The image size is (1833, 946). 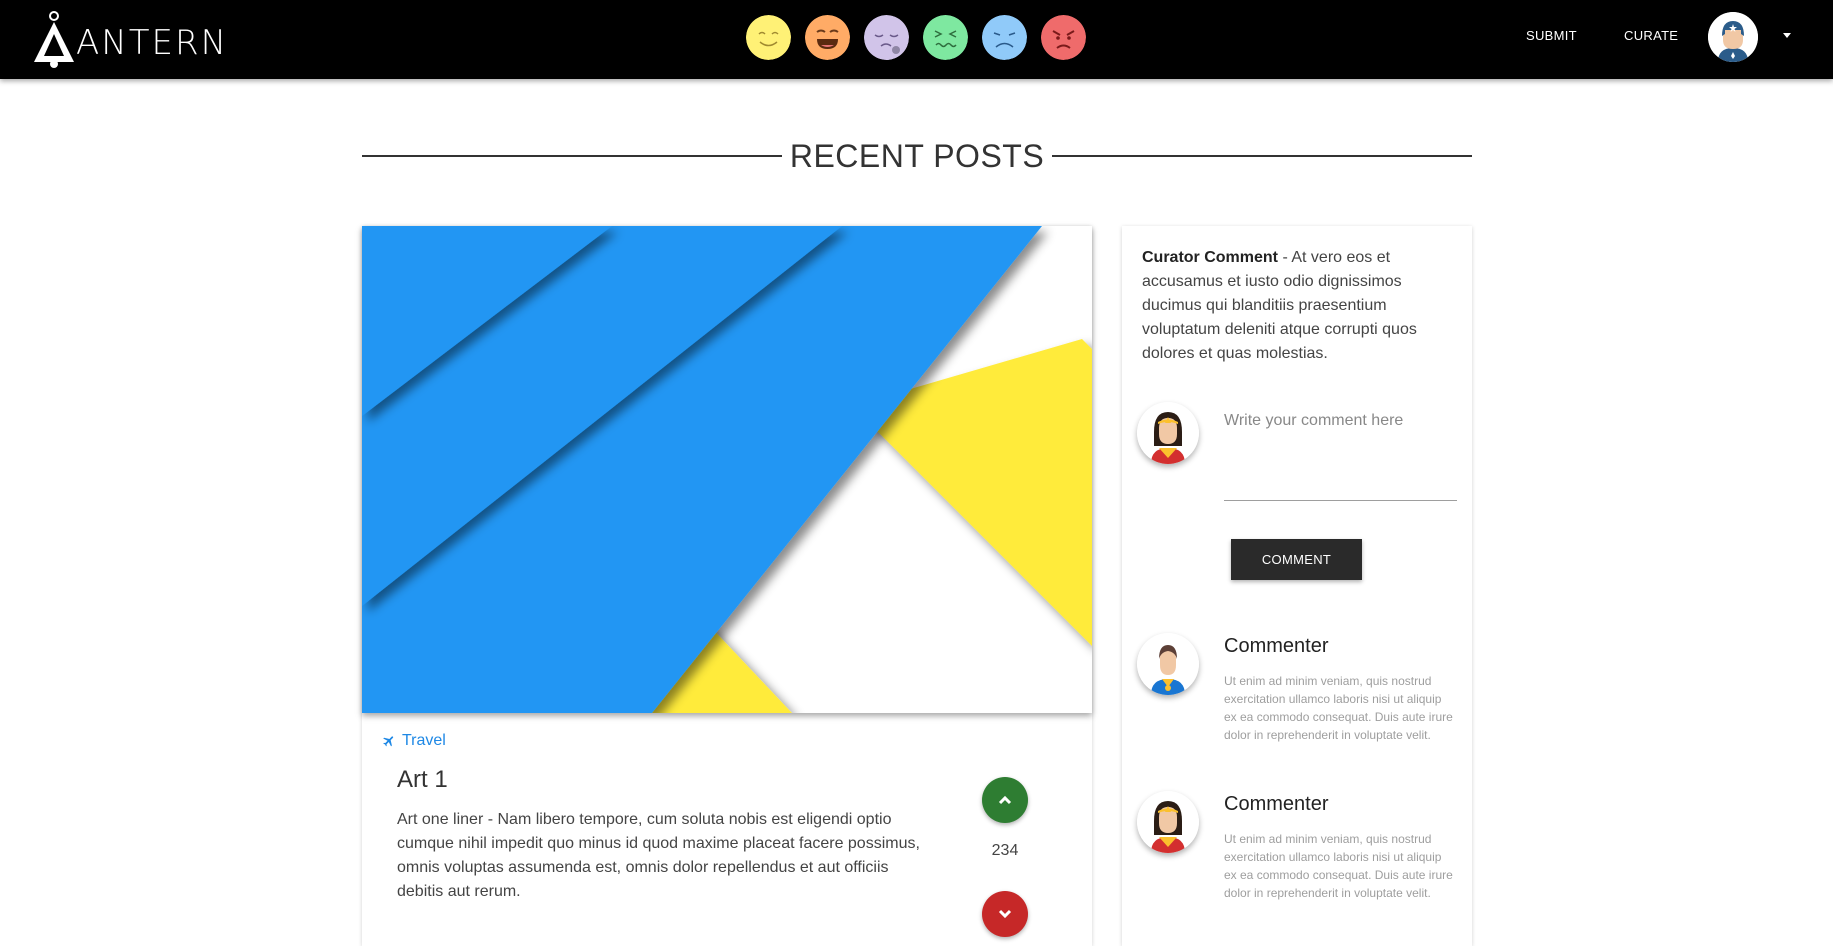 I want to click on angry-face-icon, so click(x=1063, y=37).